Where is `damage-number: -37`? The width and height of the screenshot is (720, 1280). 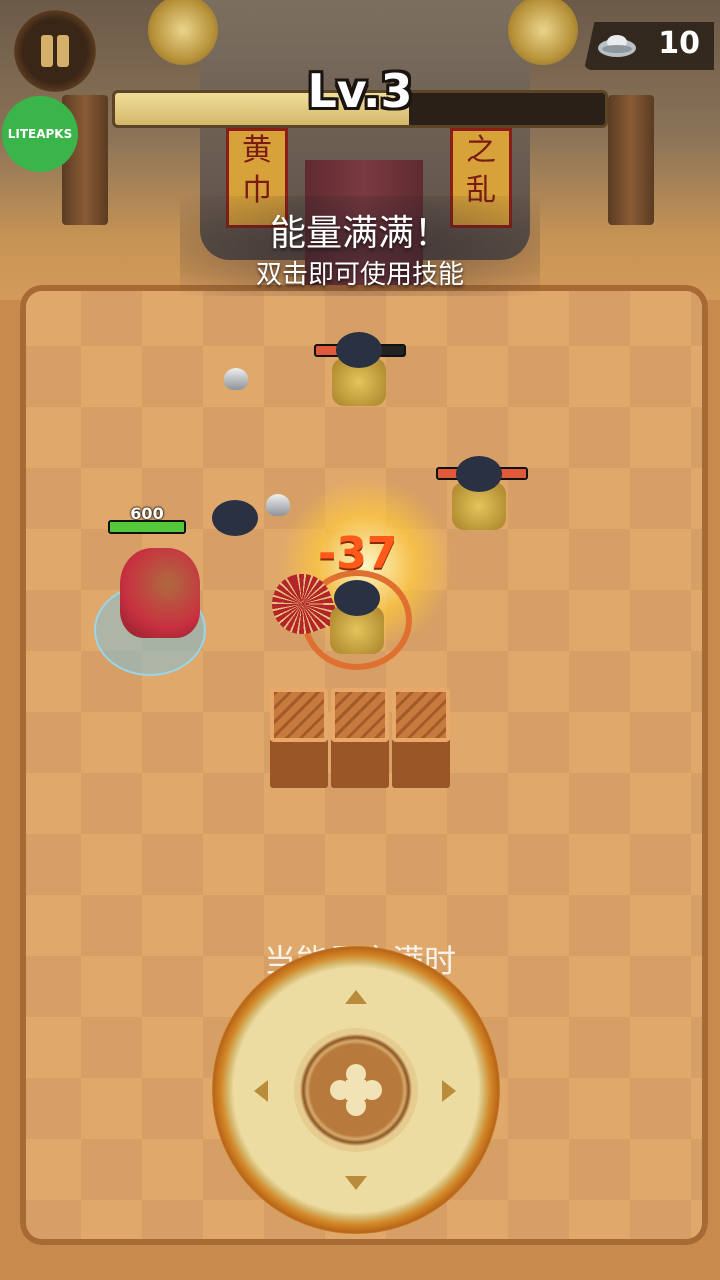 damage-number: -37 is located at coordinates (358, 553).